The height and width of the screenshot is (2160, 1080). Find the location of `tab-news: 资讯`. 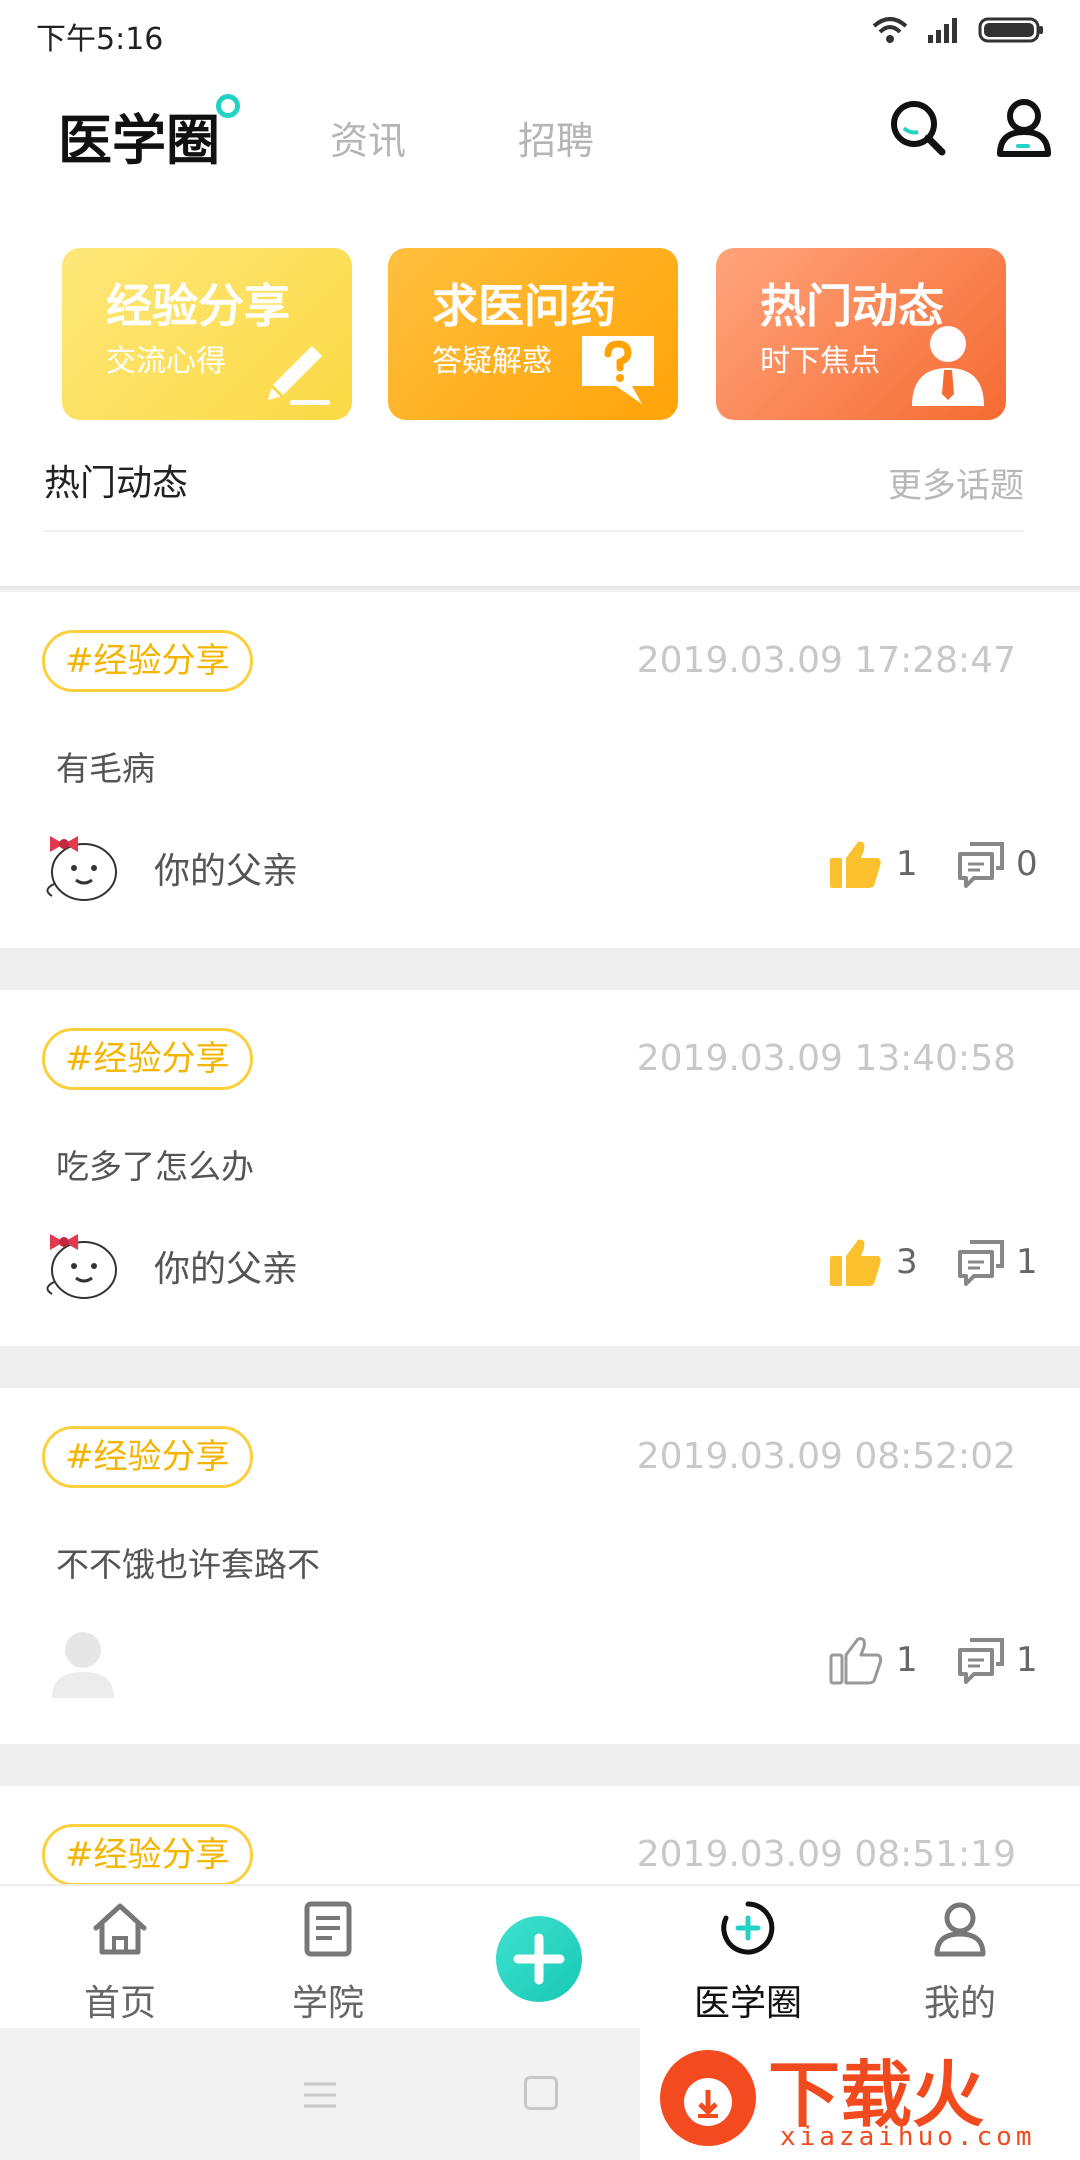

tab-news: 资讯 is located at coordinates (368, 137).